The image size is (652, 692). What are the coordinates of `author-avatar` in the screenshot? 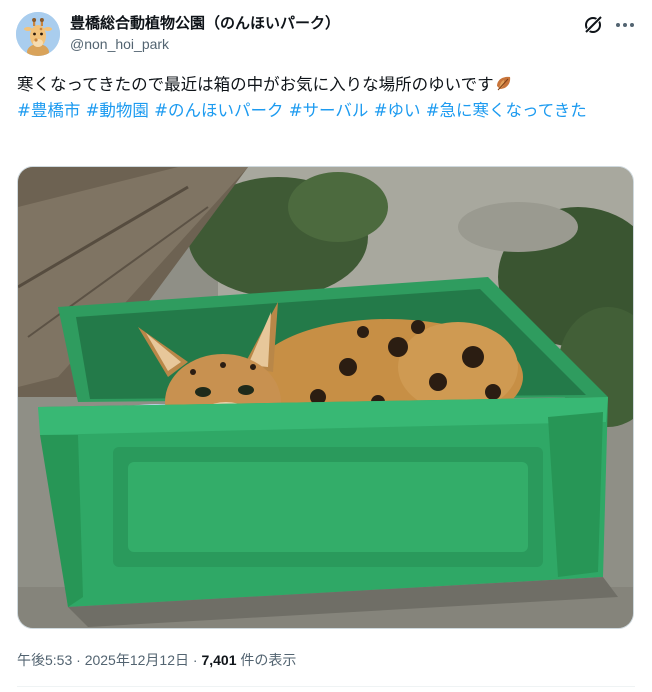 It's located at (38, 34).